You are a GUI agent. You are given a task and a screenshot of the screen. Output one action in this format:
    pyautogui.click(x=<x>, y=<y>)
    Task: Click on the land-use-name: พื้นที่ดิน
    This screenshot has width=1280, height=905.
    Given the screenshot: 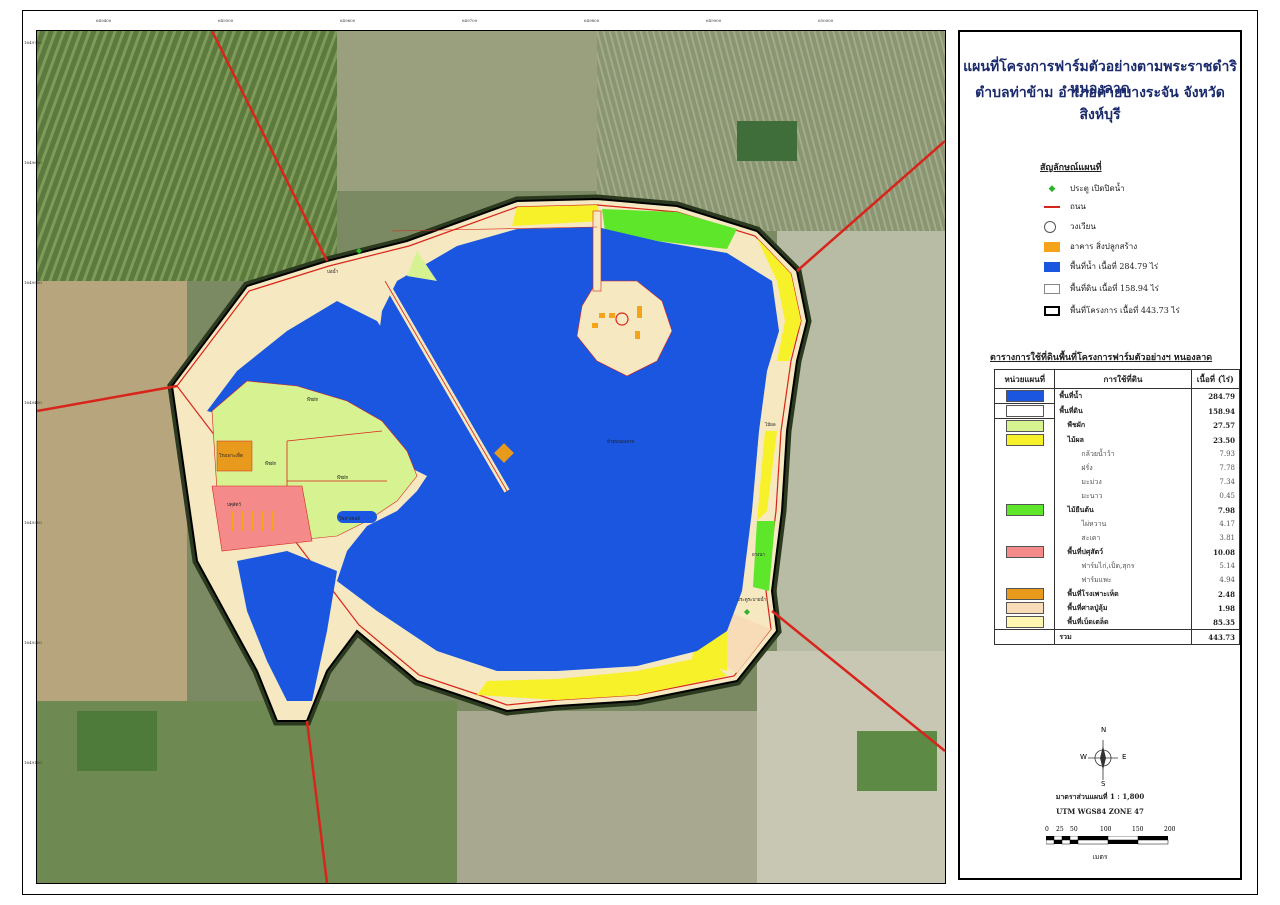 What is the action you would take?
    pyautogui.click(x=1123, y=411)
    